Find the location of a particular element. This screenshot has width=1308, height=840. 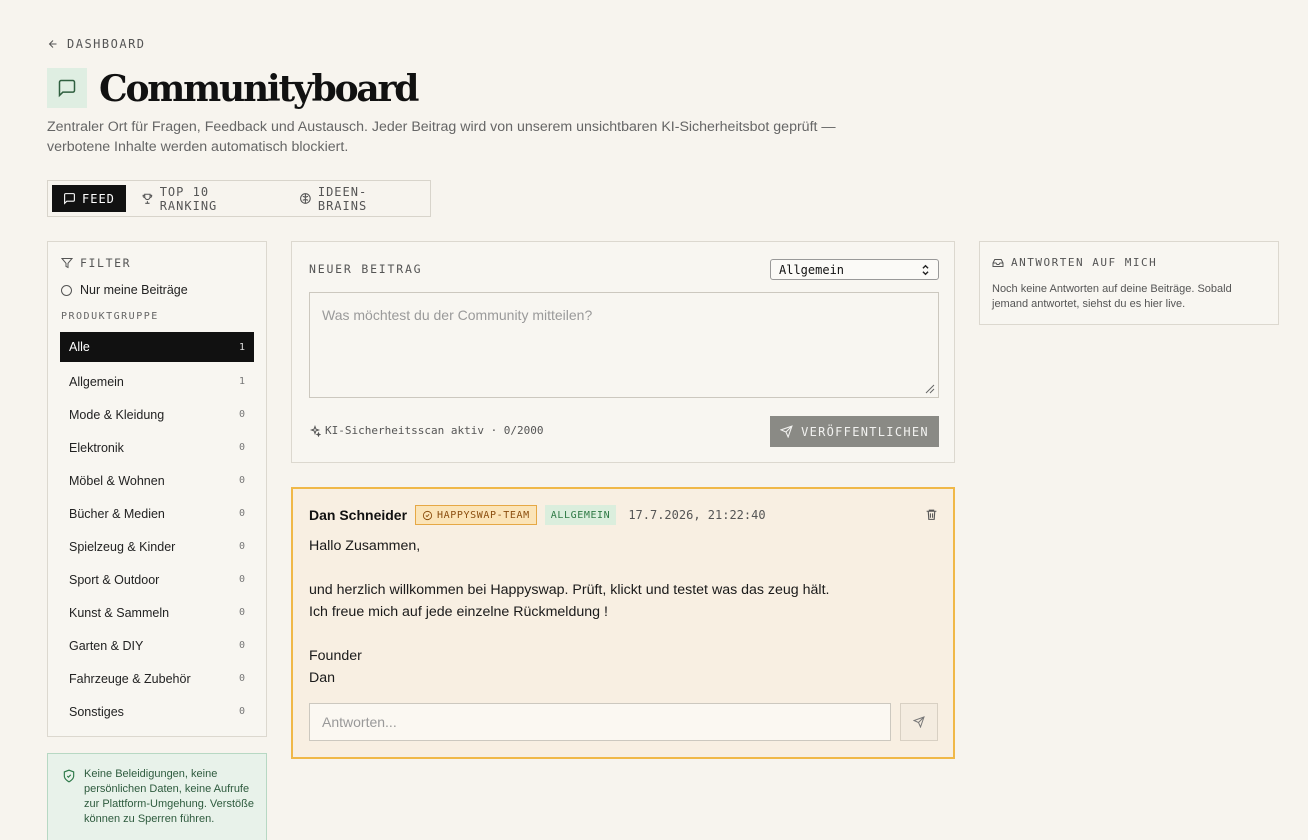

send-icon is located at coordinates (919, 722).